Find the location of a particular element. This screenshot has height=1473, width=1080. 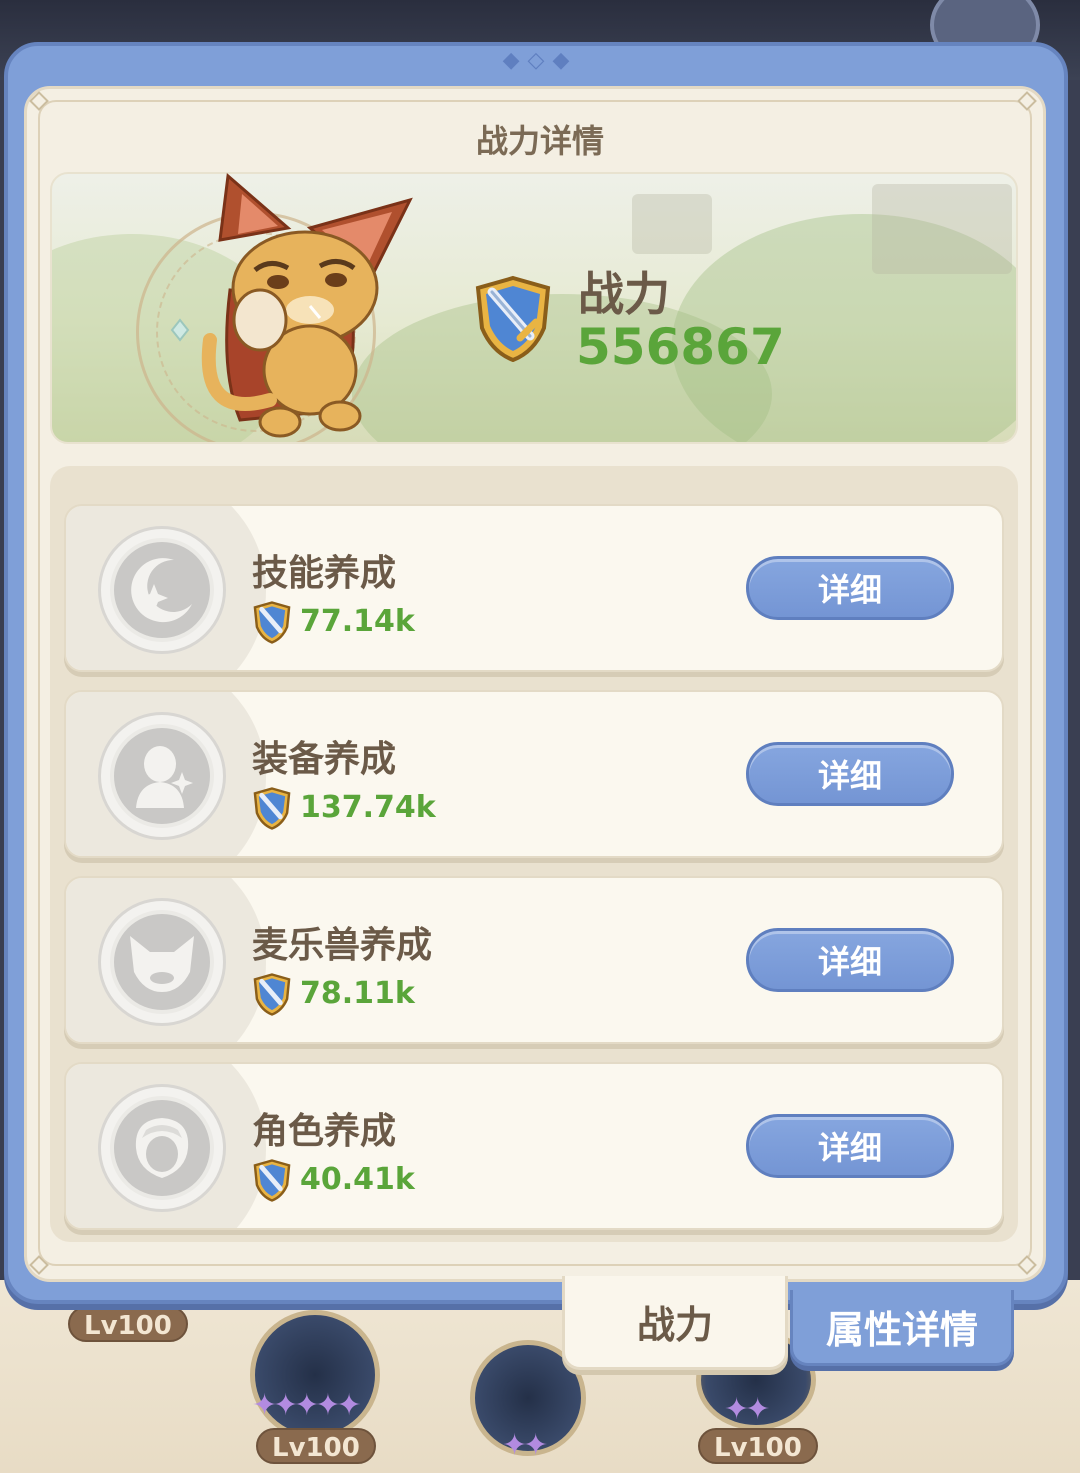

star-rating-icon: ✦✦✦✦✦ is located at coordinates (307, 1405).